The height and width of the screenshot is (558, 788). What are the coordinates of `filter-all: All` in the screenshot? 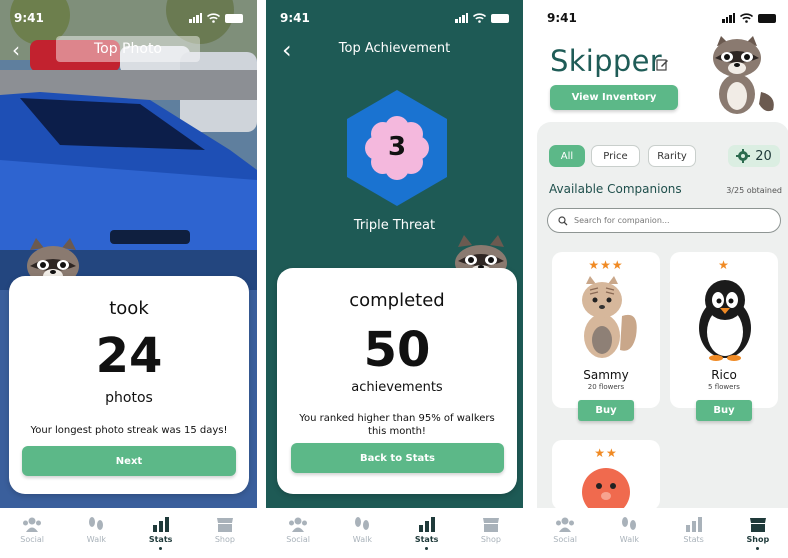 It's located at (567, 156).